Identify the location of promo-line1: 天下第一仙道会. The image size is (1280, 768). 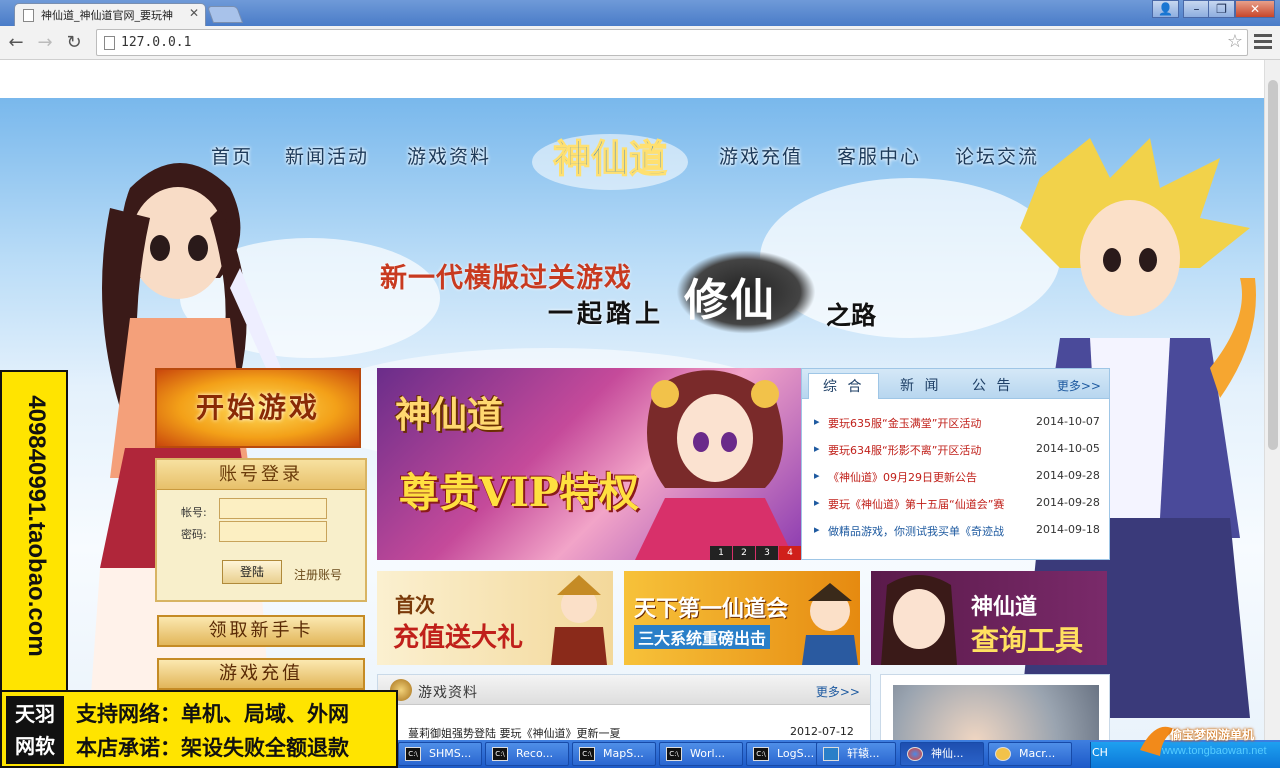
(711, 609).